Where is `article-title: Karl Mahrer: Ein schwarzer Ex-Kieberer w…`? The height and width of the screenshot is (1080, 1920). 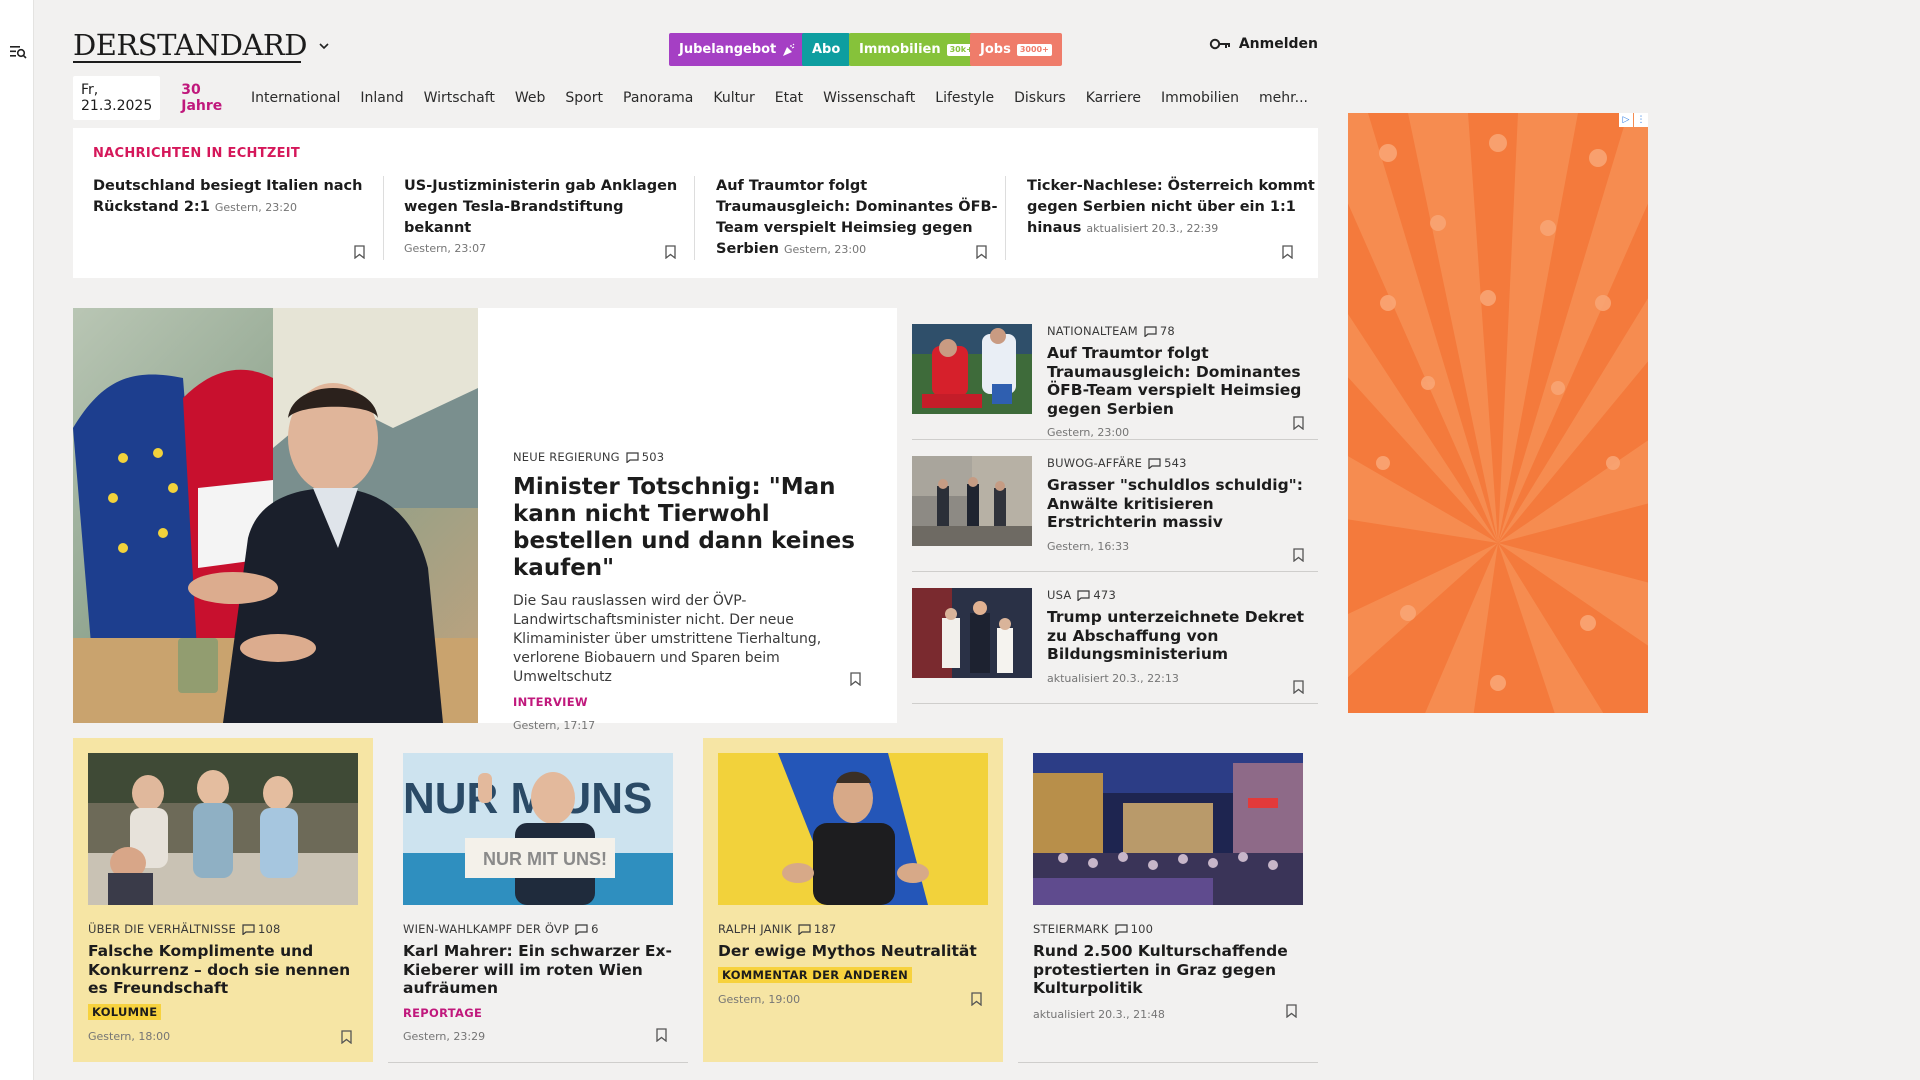 article-title: Karl Mahrer: Ein schwarzer Ex-Kieberer w… is located at coordinates (538, 970).